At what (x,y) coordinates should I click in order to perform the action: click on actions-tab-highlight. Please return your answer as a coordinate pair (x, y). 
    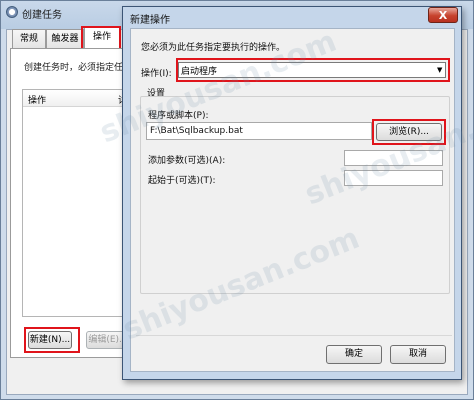
    Looking at the image, I should click on (101, 38).